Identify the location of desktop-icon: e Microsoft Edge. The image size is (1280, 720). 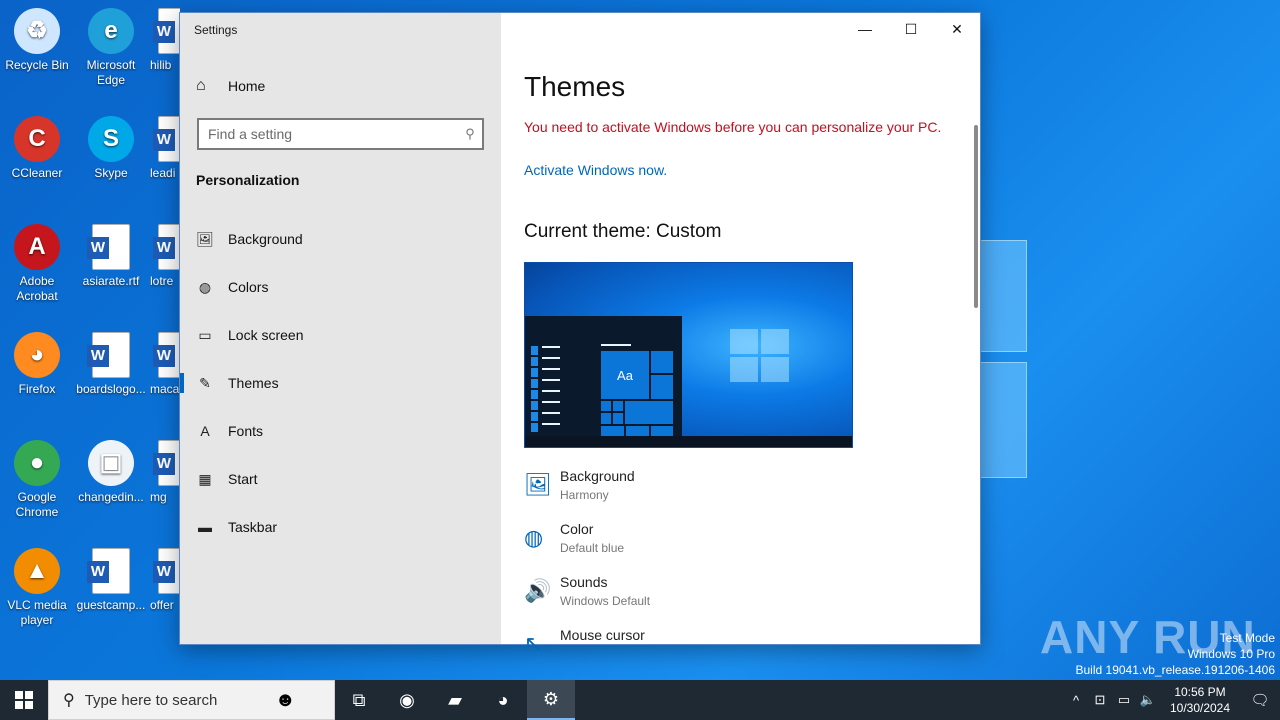
(111, 48).